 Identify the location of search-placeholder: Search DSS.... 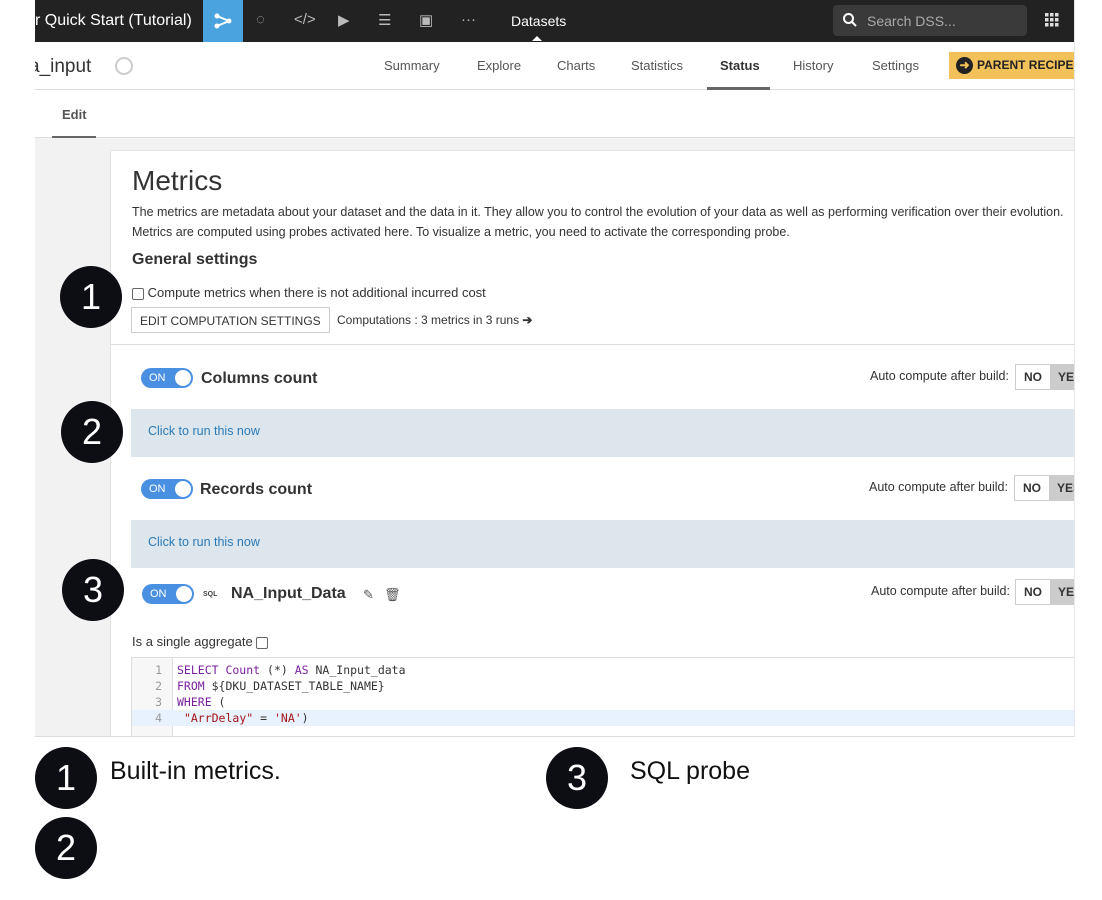
(911, 21).